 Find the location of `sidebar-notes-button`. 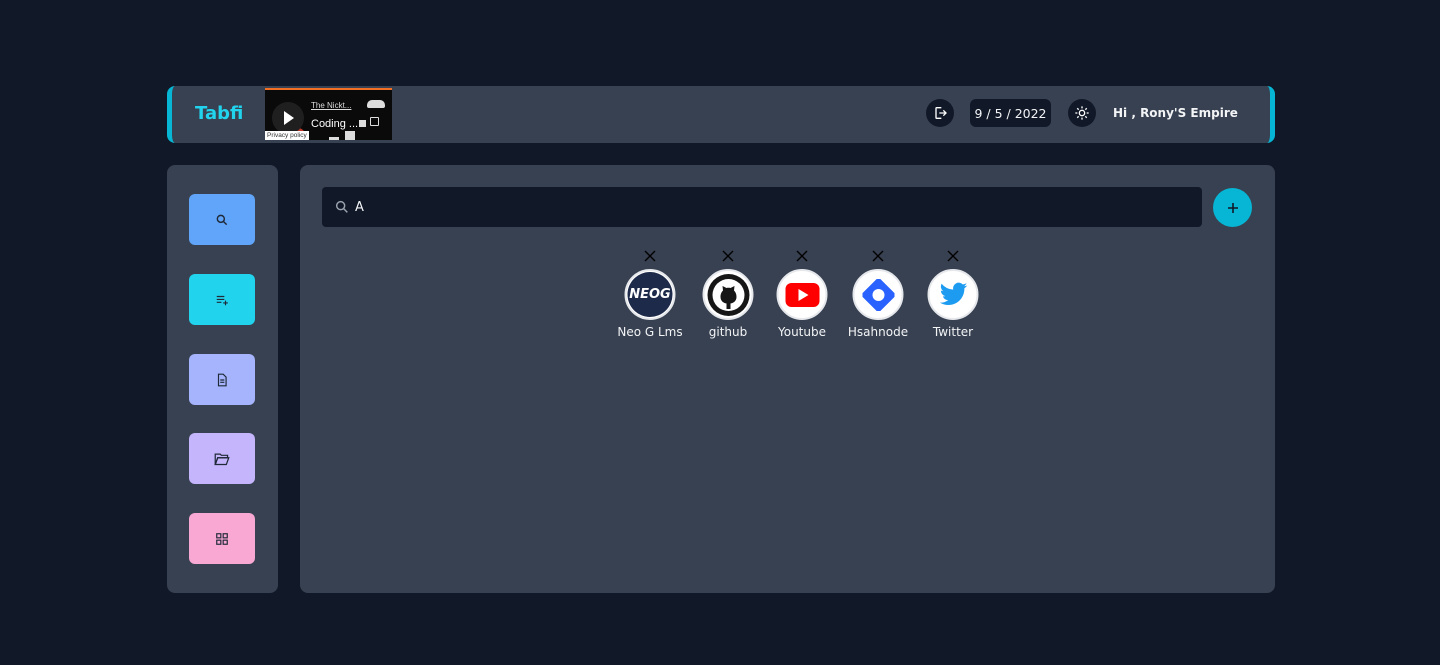

sidebar-notes-button is located at coordinates (222, 379).